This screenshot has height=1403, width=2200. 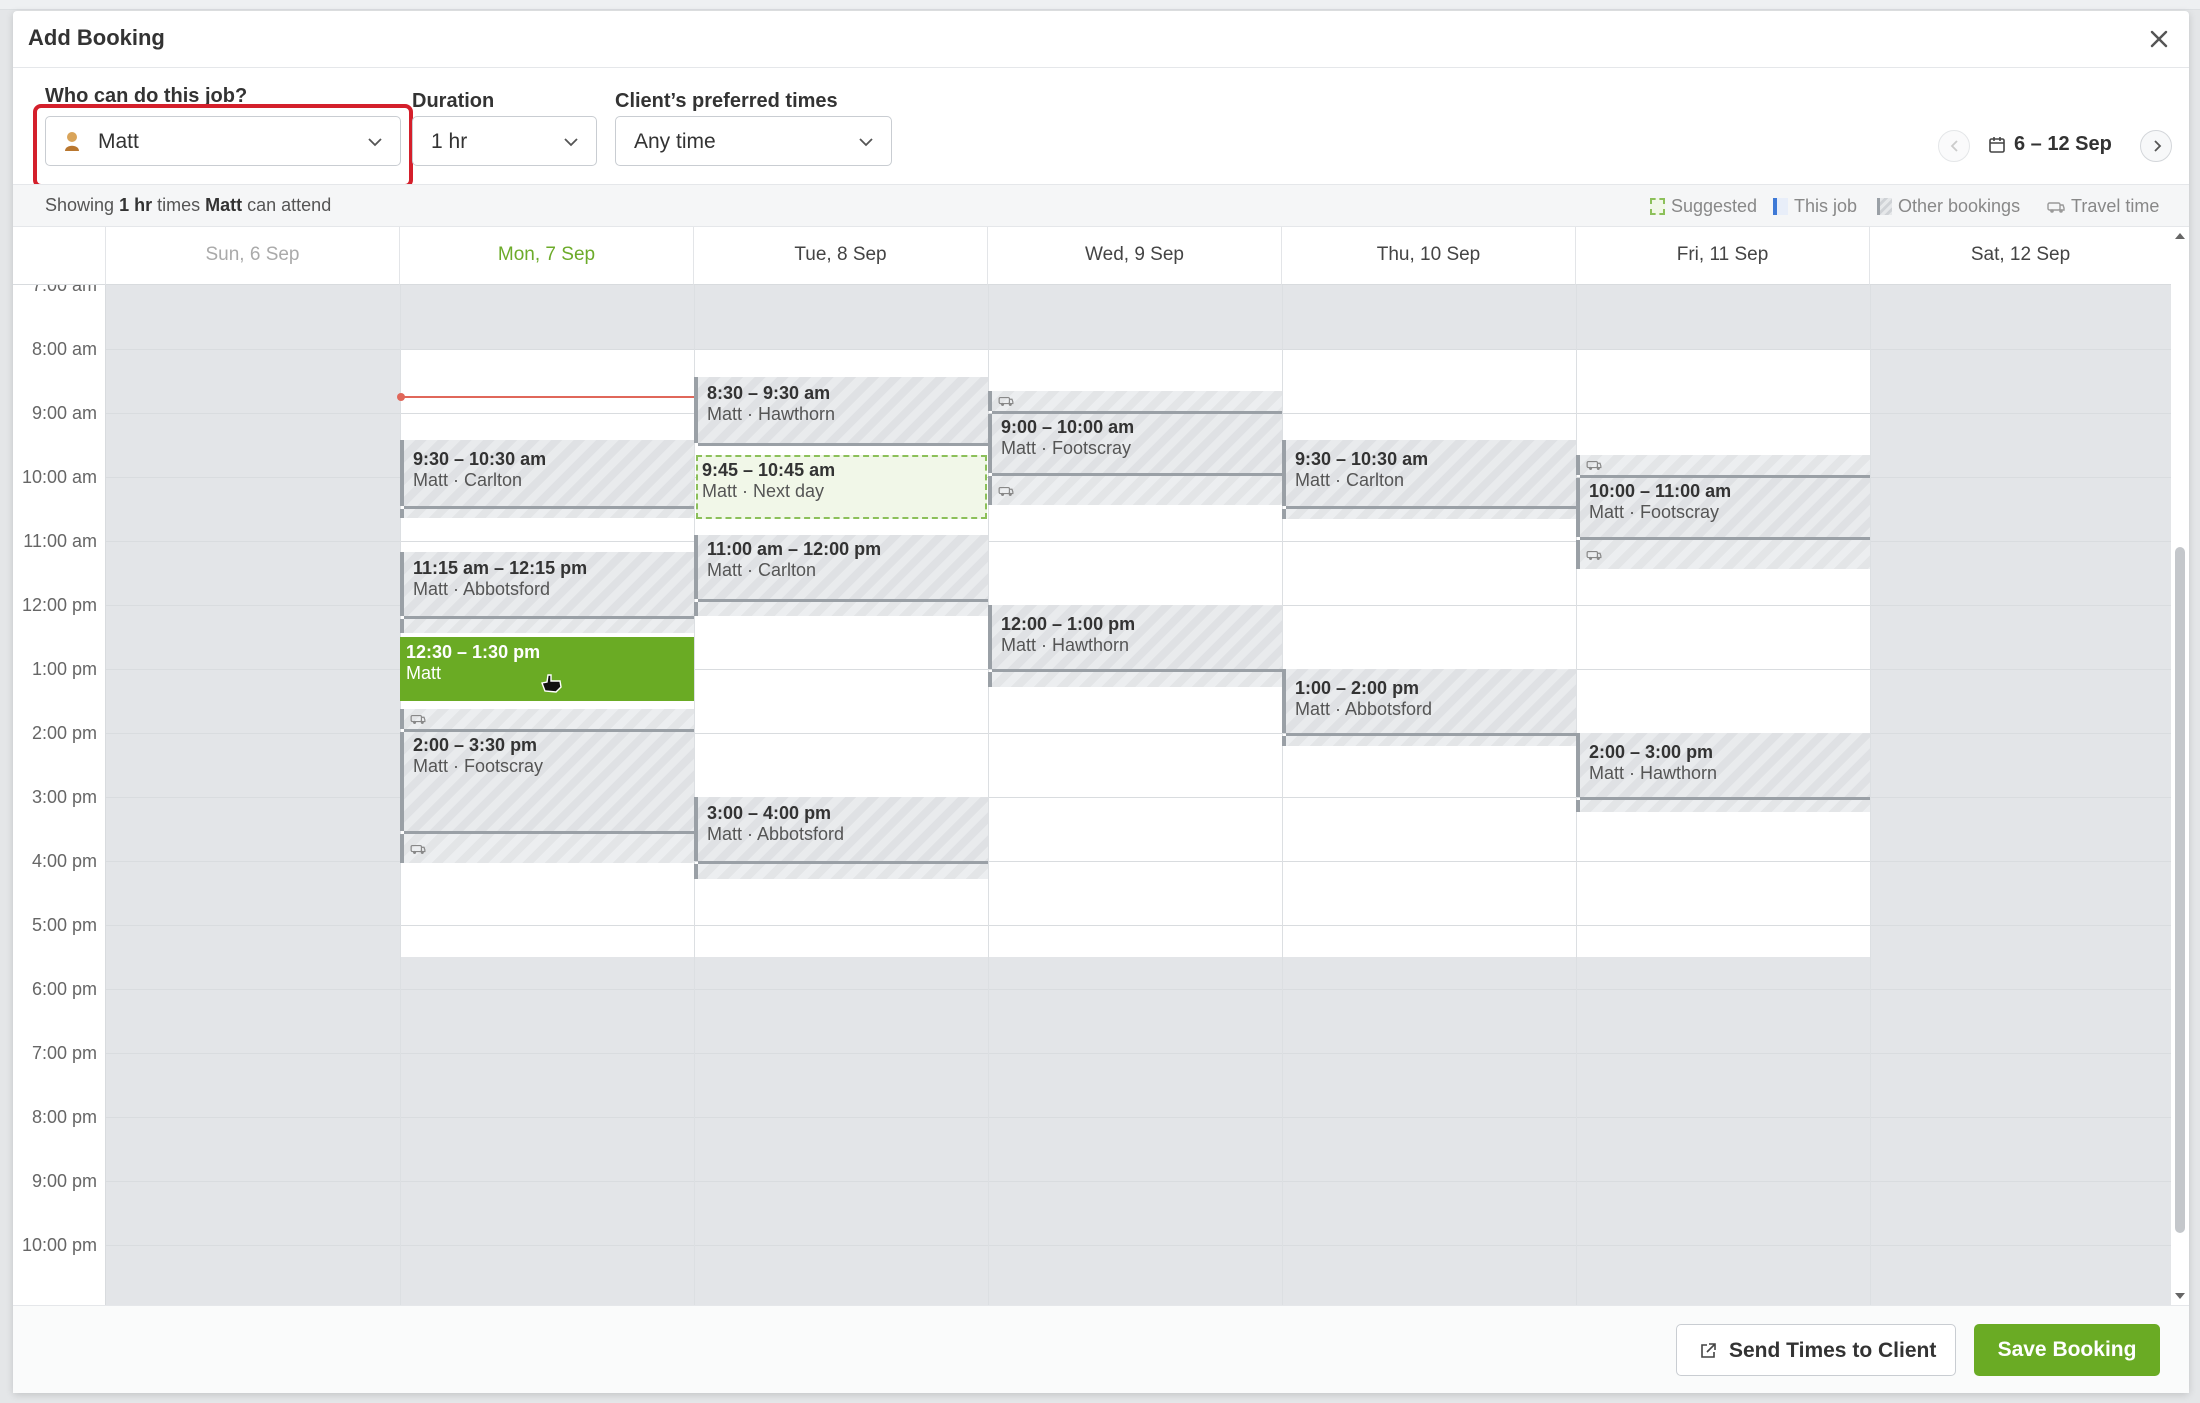 I want to click on booking-block: 10:00 – 11:00 am Matt · Footscray, so click(x=1723, y=507).